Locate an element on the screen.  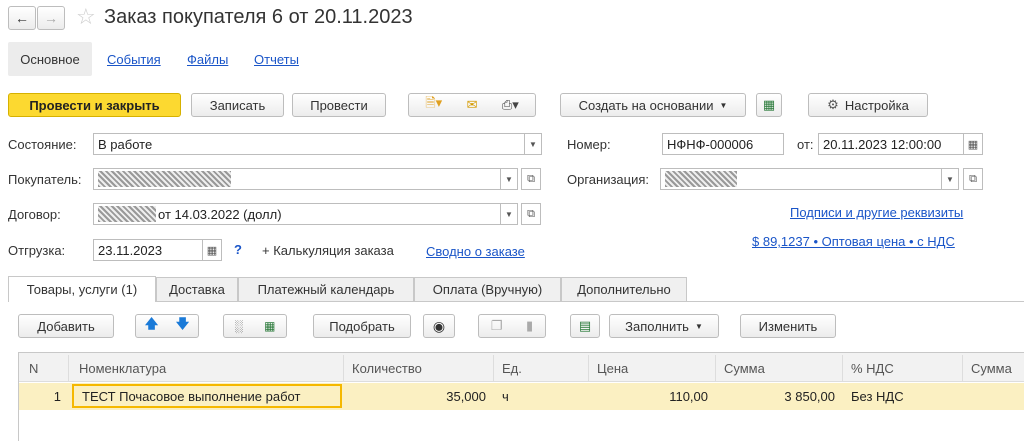
org-label: Организация: is located at coordinates (608, 179).